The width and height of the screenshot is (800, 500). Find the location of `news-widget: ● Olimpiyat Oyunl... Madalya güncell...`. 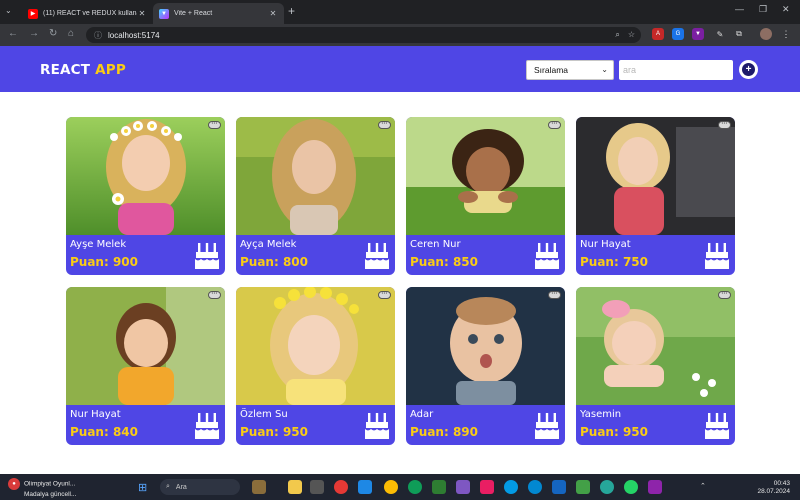

news-widget: ● Olimpiyat Oyunl... Madalya güncell... is located at coordinates (42, 488).